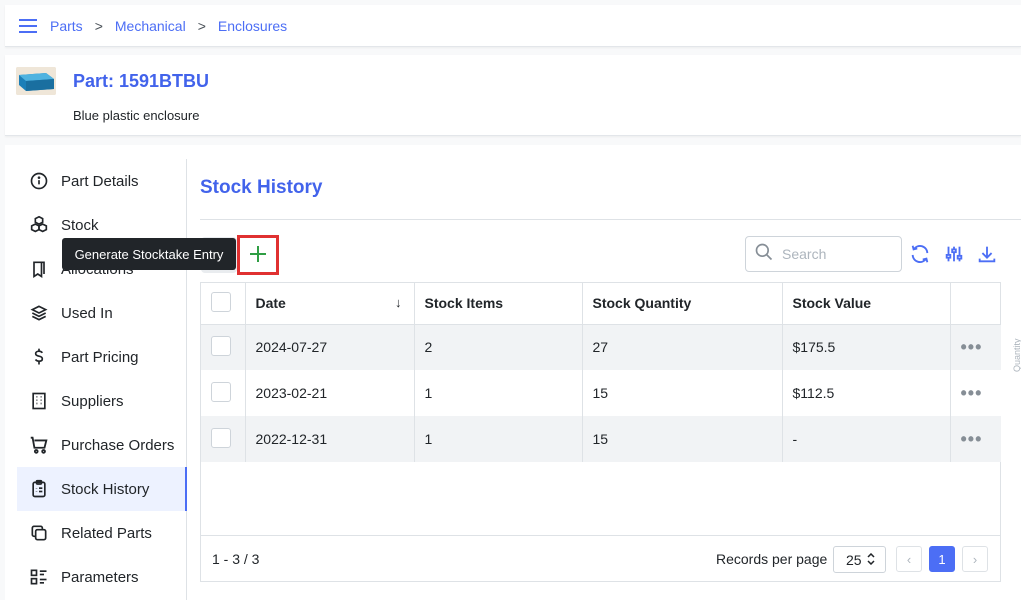 The height and width of the screenshot is (600, 1021). Describe the element at coordinates (330, 347) in the screenshot. I see `cell-date: 2024-07-27` at that location.